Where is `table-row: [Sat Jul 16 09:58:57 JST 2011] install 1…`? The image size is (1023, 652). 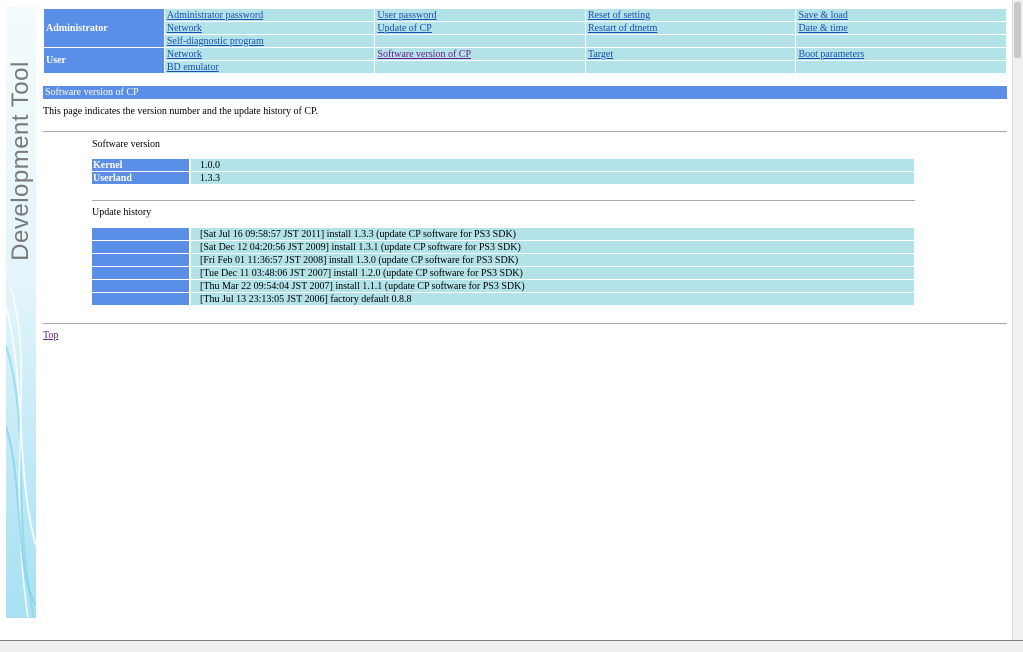 table-row: [Sat Jul 16 09:58:57 JST 2011] install 1… is located at coordinates (503, 234).